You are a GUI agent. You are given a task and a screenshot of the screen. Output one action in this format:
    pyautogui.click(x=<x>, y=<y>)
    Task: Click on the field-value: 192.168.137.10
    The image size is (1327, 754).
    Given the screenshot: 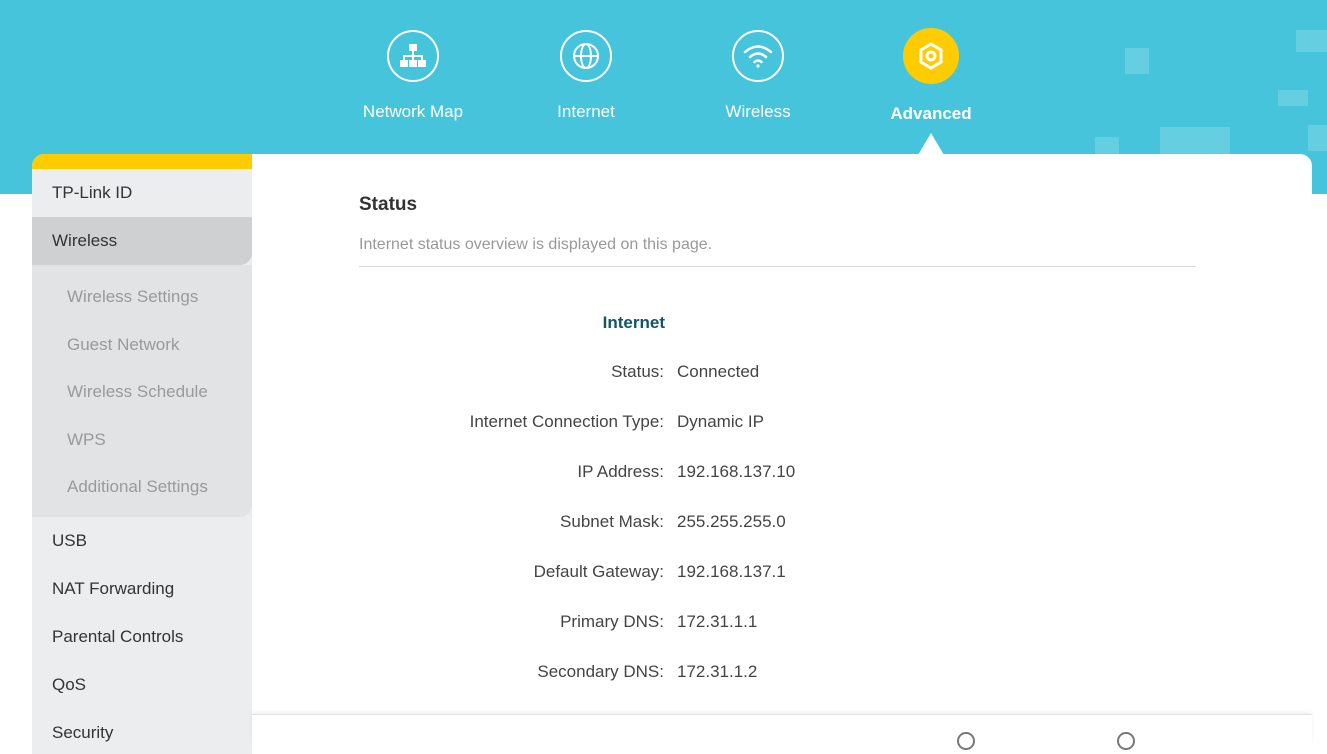 What is the action you would take?
    pyautogui.click(x=736, y=472)
    